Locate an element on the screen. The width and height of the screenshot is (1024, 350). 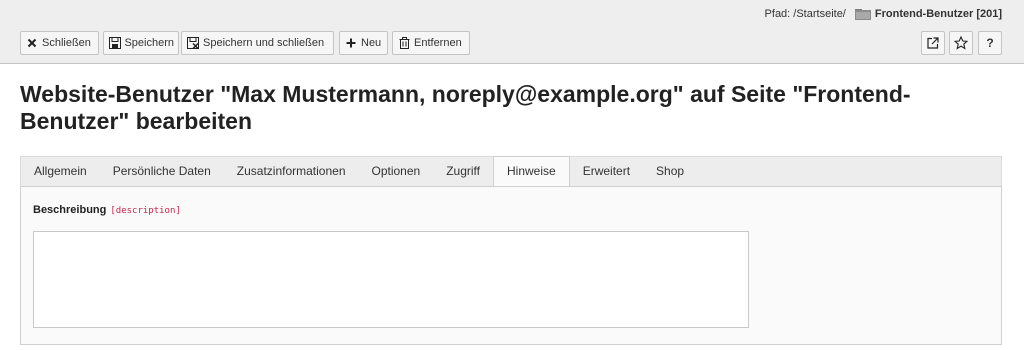
tab-persoenliche-daten: Persönliche Daten is located at coordinates (162, 171).